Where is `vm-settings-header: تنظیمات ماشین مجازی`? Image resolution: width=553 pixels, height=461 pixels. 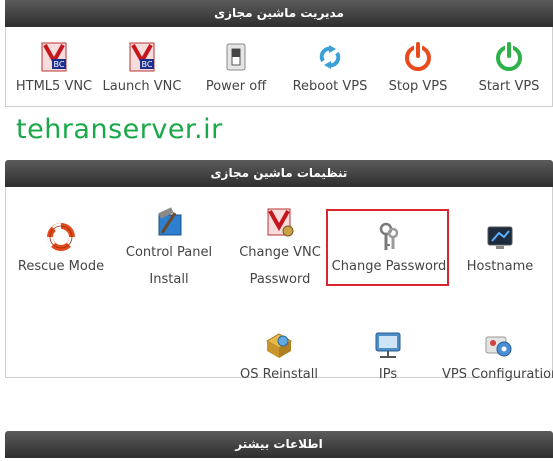 vm-settings-header: تنظیمات ماشین مجازی is located at coordinates (279, 173).